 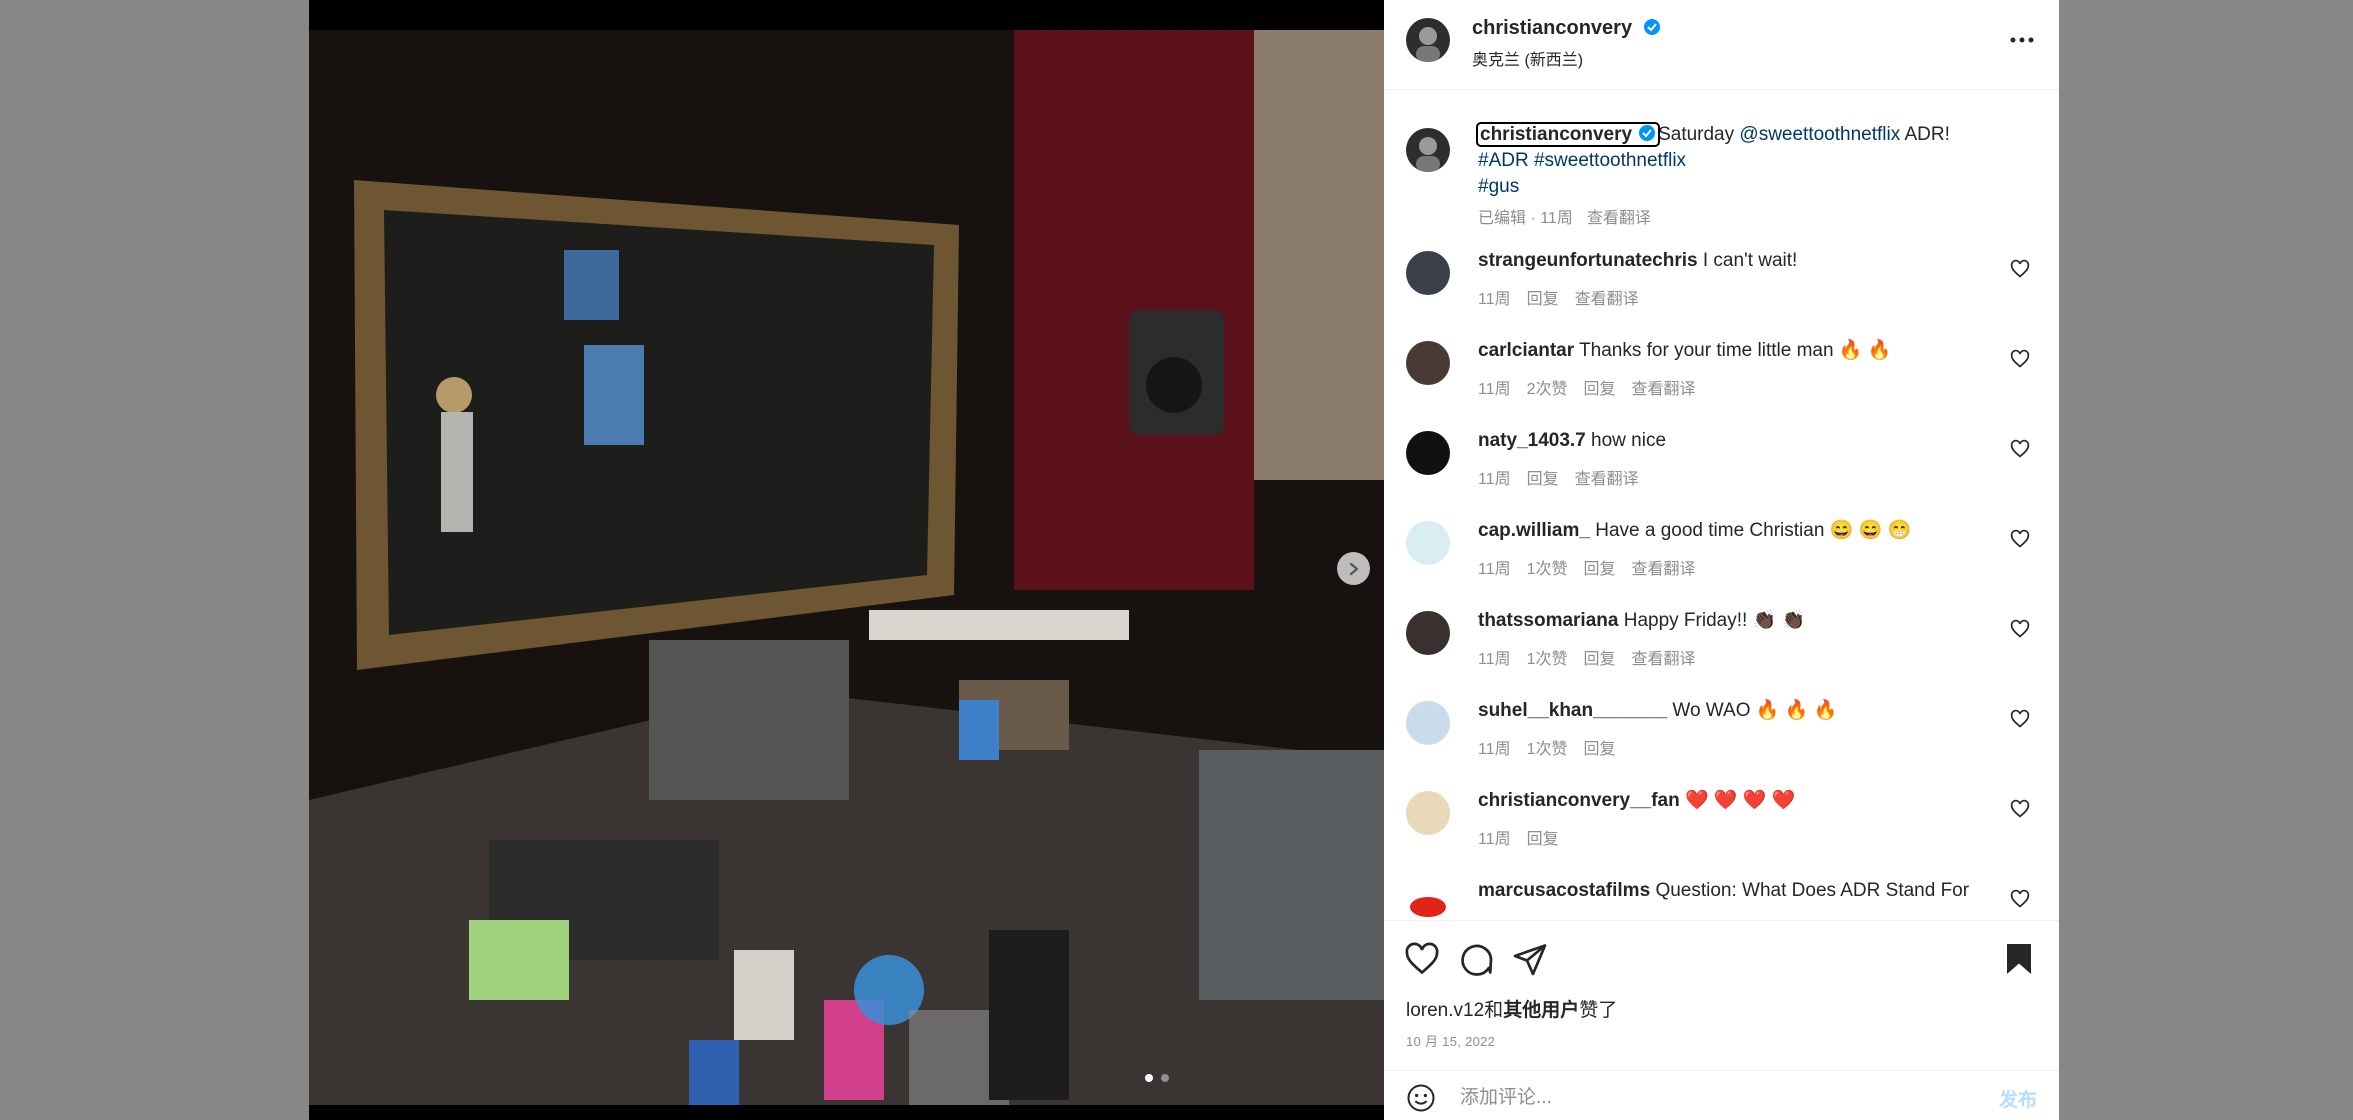 What do you see at coordinates (1710, 1098) in the screenshot?
I see `comment-input` at bounding box center [1710, 1098].